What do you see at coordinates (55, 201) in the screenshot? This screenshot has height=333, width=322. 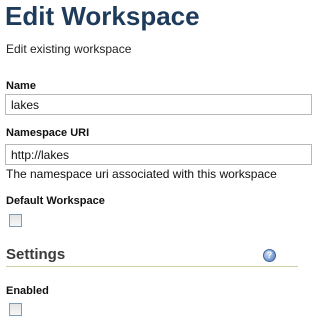 I see `default-workspace-label: Default Workspace` at bounding box center [55, 201].